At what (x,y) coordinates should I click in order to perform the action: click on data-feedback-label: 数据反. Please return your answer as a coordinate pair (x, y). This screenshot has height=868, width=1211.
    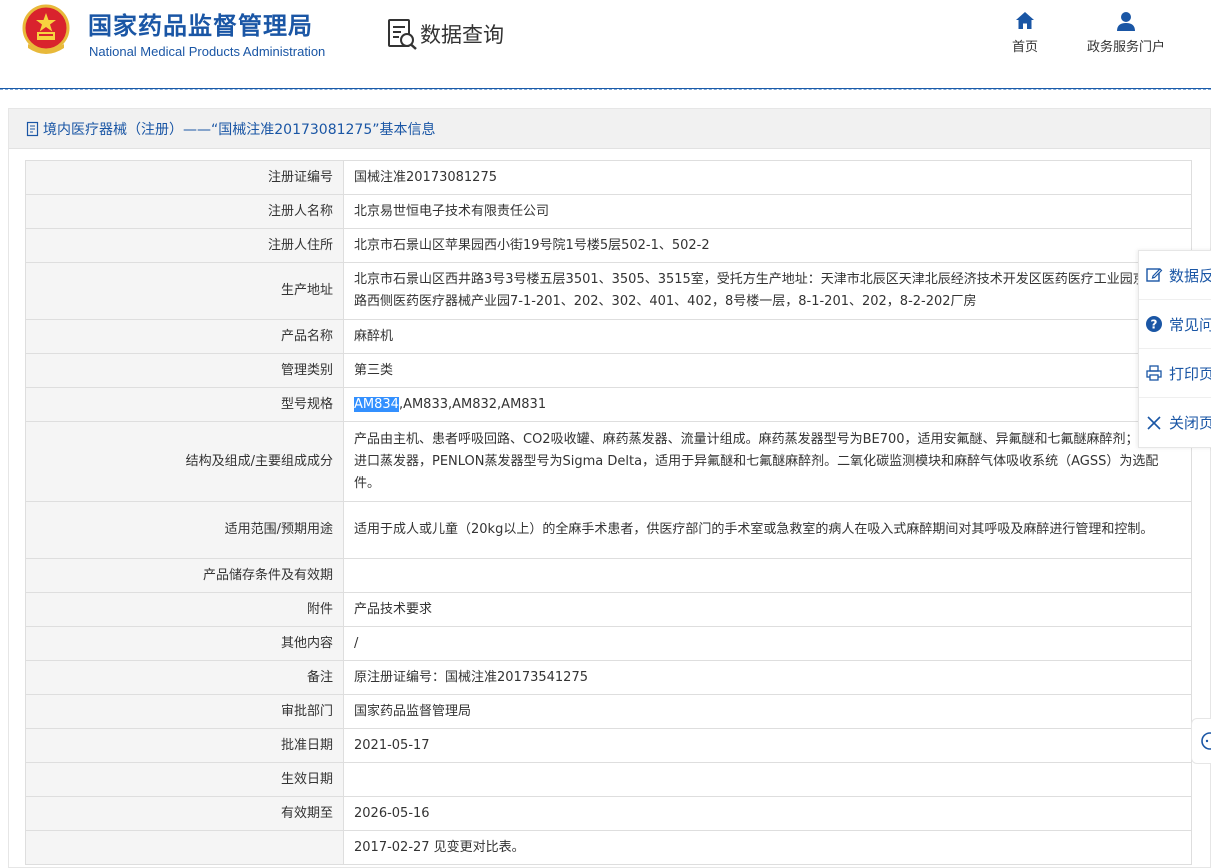
    Looking at the image, I should click on (1190, 275).